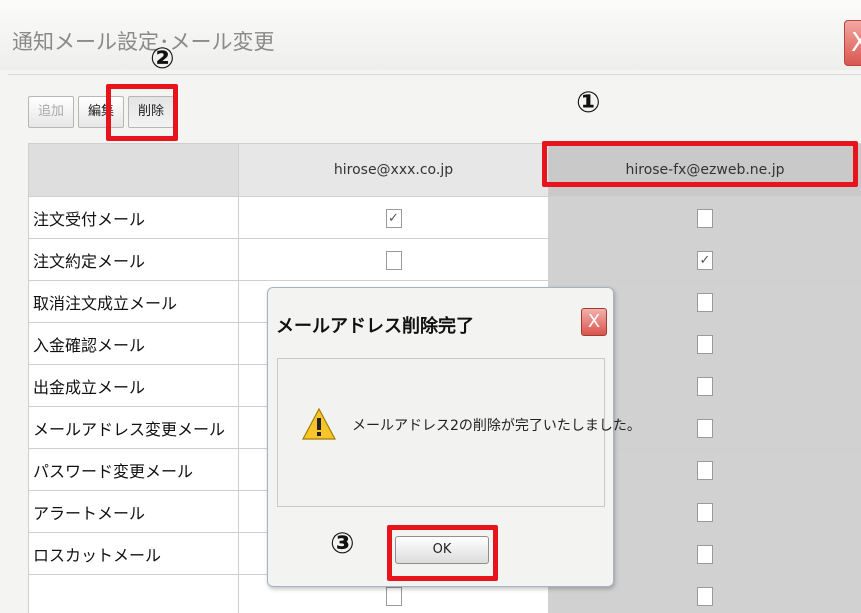 The height and width of the screenshot is (613, 861). Describe the element at coordinates (594, 322) in the screenshot. I see `dialog-close-button: X` at that location.